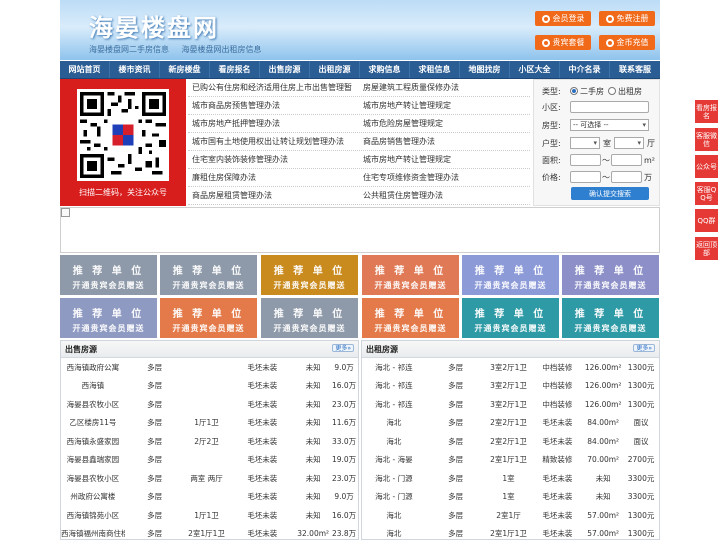 The height and width of the screenshot is (540, 720). What do you see at coordinates (93, 441) in the screenshot?
I see `listing-cell: 西海镇永盛家园` at bounding box center [93, 441].